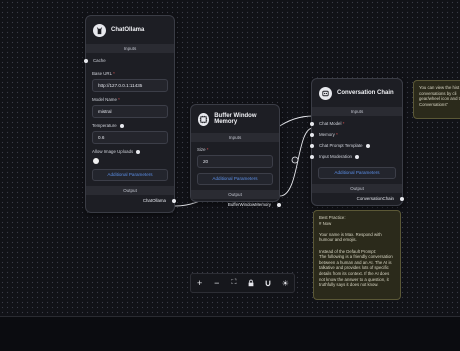 This screenshot has width=460, height=351. What do you see at coordinates (154, 200) in the screenshot?
I see `output-label: ChatOllama` at bounding box center [154, 200].